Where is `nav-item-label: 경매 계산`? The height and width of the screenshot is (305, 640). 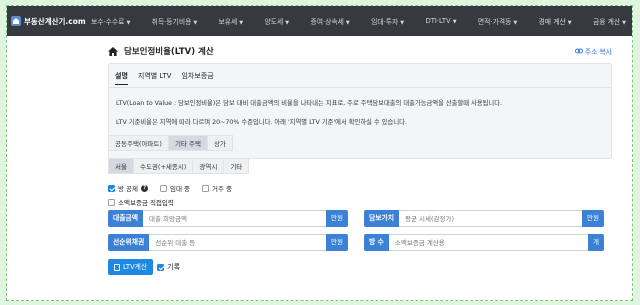
nav-item-label: 경매 계산 is located at coordinates (552, 22).